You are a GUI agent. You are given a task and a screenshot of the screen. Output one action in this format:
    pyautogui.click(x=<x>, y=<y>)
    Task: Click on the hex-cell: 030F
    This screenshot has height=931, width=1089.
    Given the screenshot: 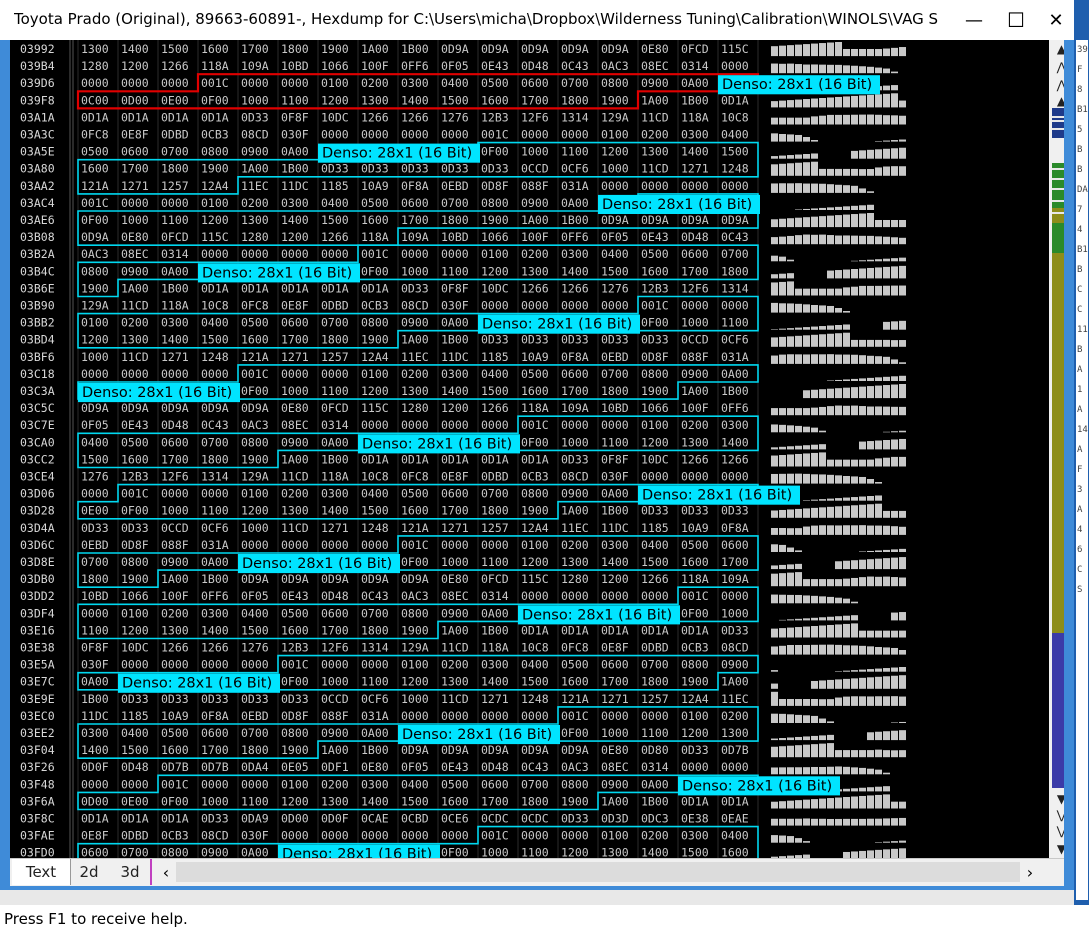 What is the action you would take?
    pyautogui.click(x=295, y=135)
    